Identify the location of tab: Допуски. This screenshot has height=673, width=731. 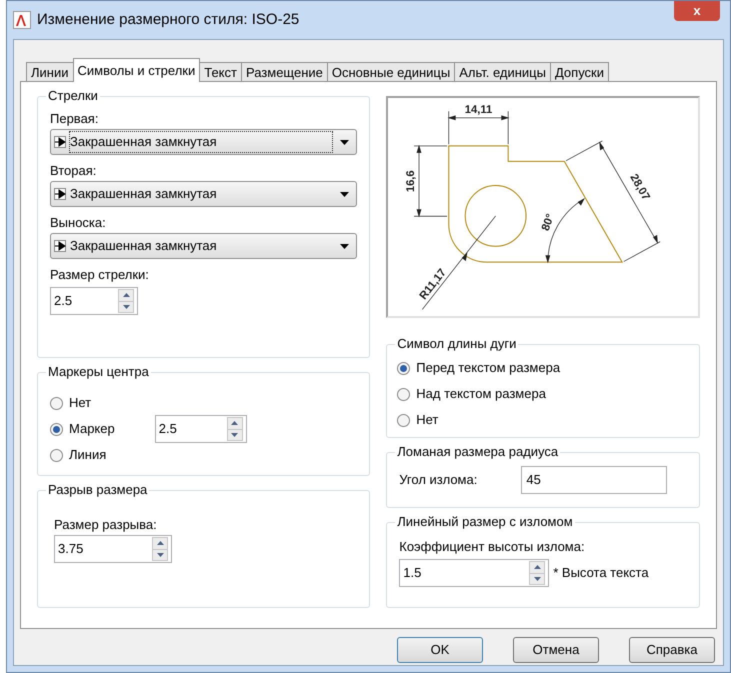
(580, 72).